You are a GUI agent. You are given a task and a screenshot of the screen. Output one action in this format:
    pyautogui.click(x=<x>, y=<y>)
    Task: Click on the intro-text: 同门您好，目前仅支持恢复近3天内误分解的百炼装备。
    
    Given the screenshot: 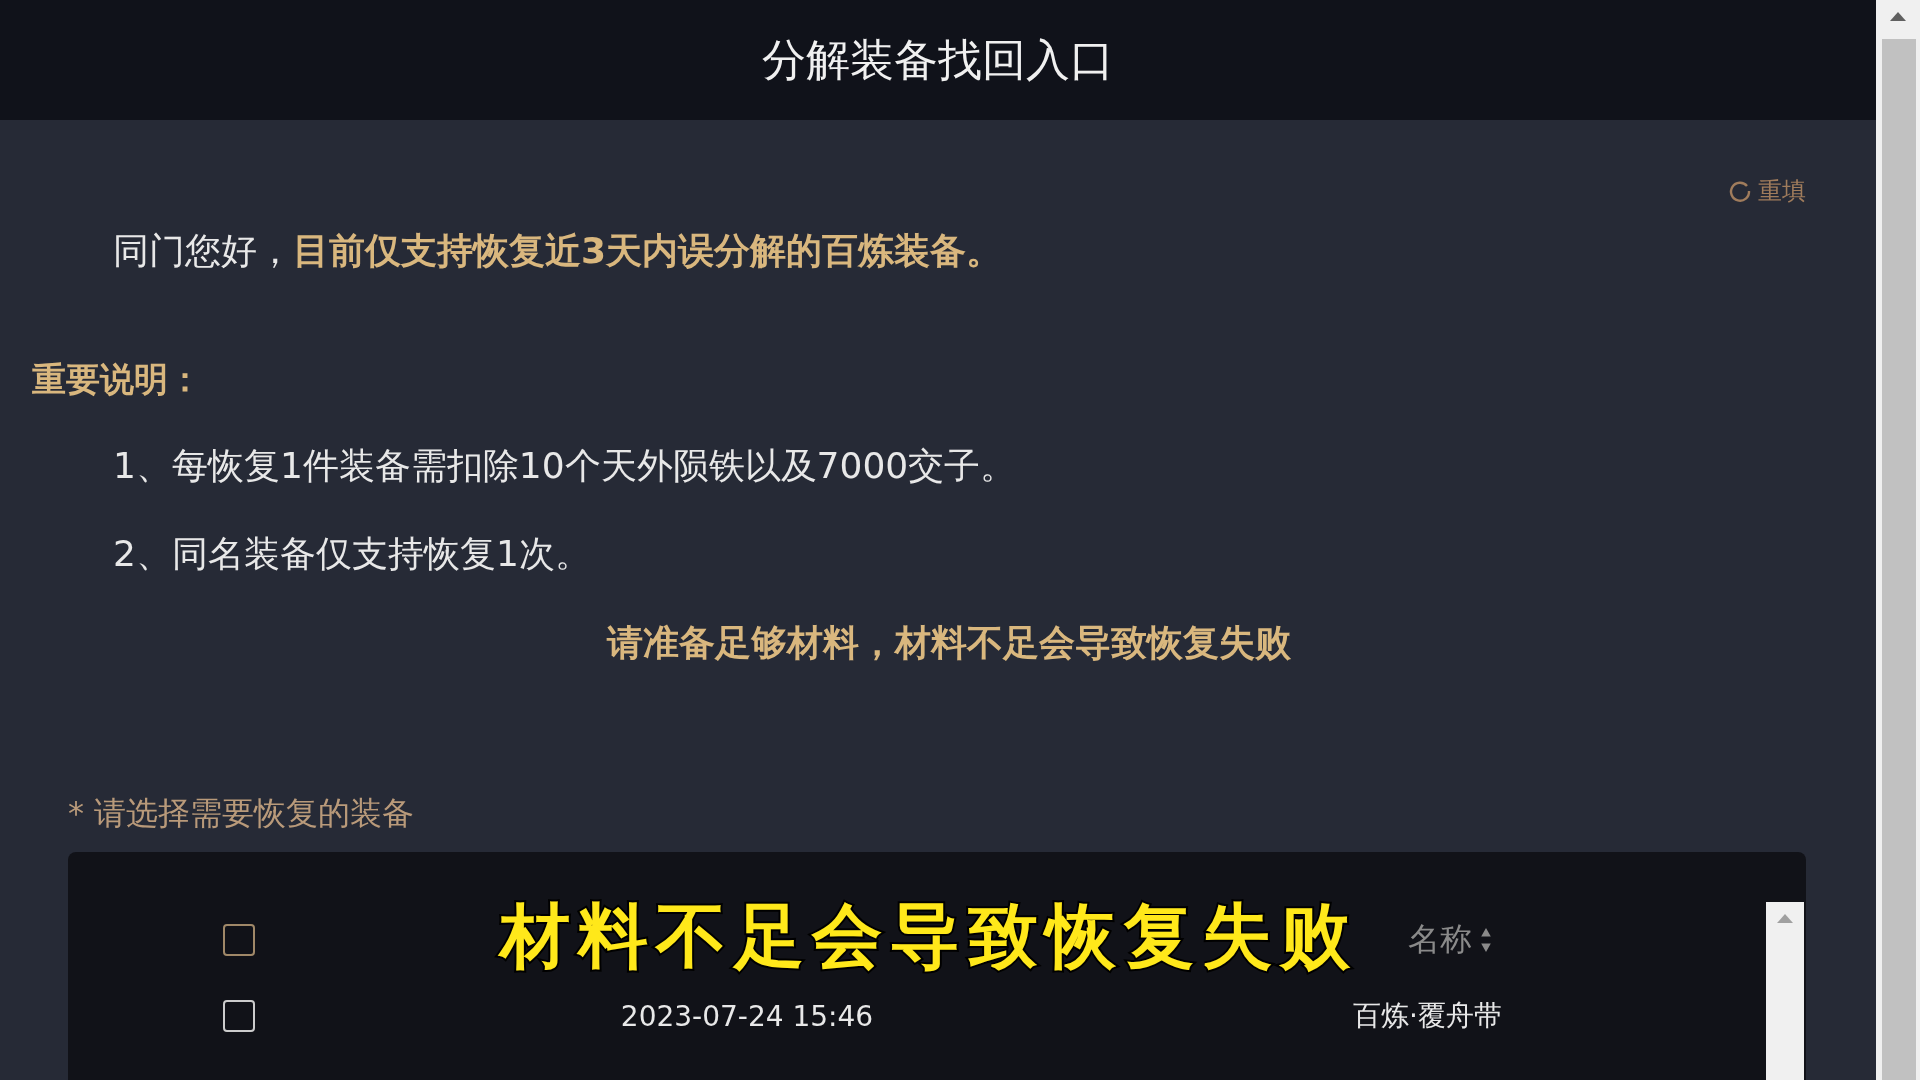 What is the action you would take?
    pyautogui.click(x=558, y=251)
    